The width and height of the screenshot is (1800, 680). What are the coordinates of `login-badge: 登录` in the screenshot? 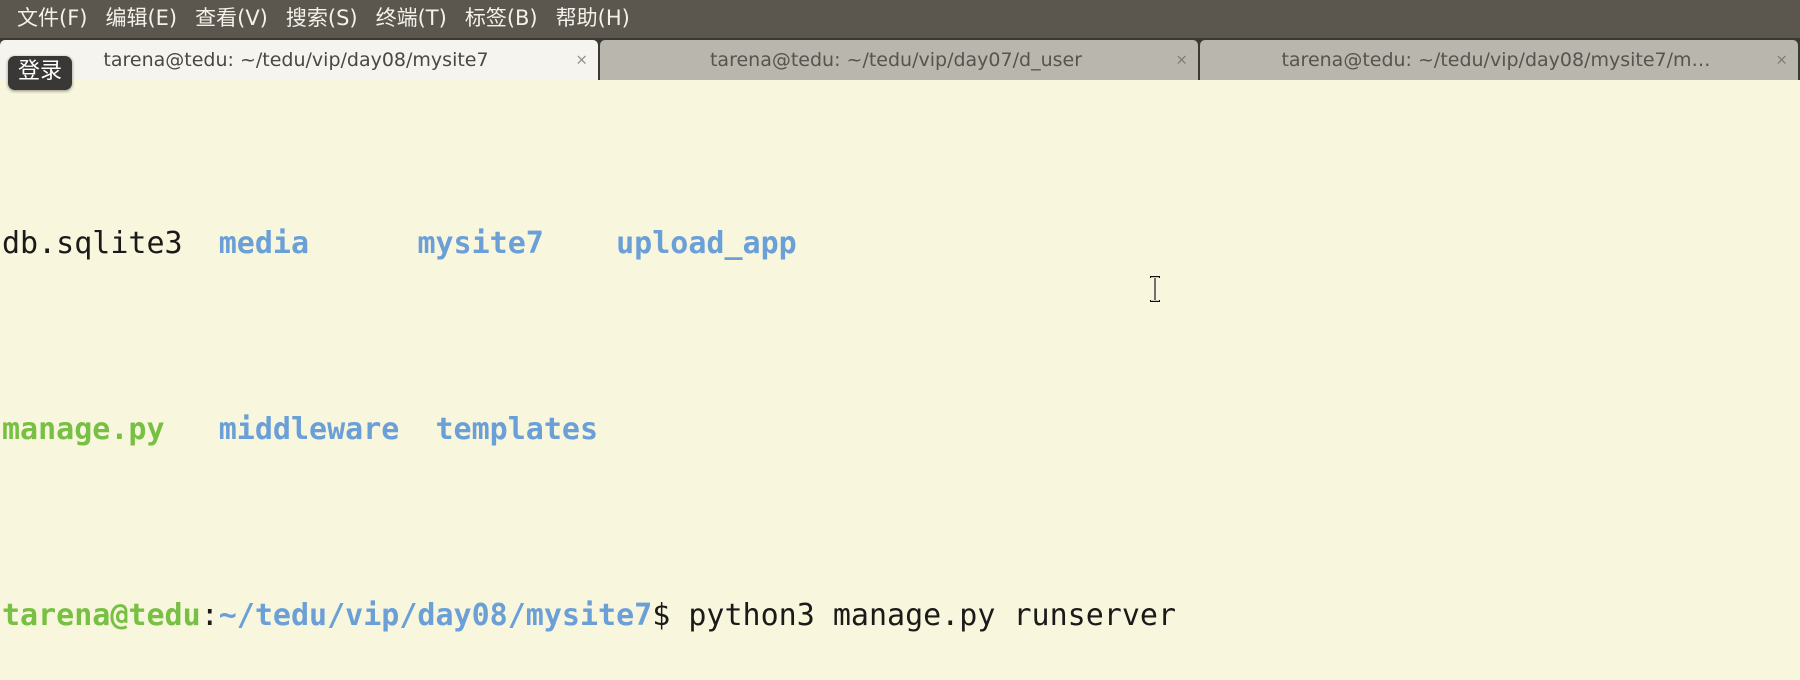 It's located at (40, 73).